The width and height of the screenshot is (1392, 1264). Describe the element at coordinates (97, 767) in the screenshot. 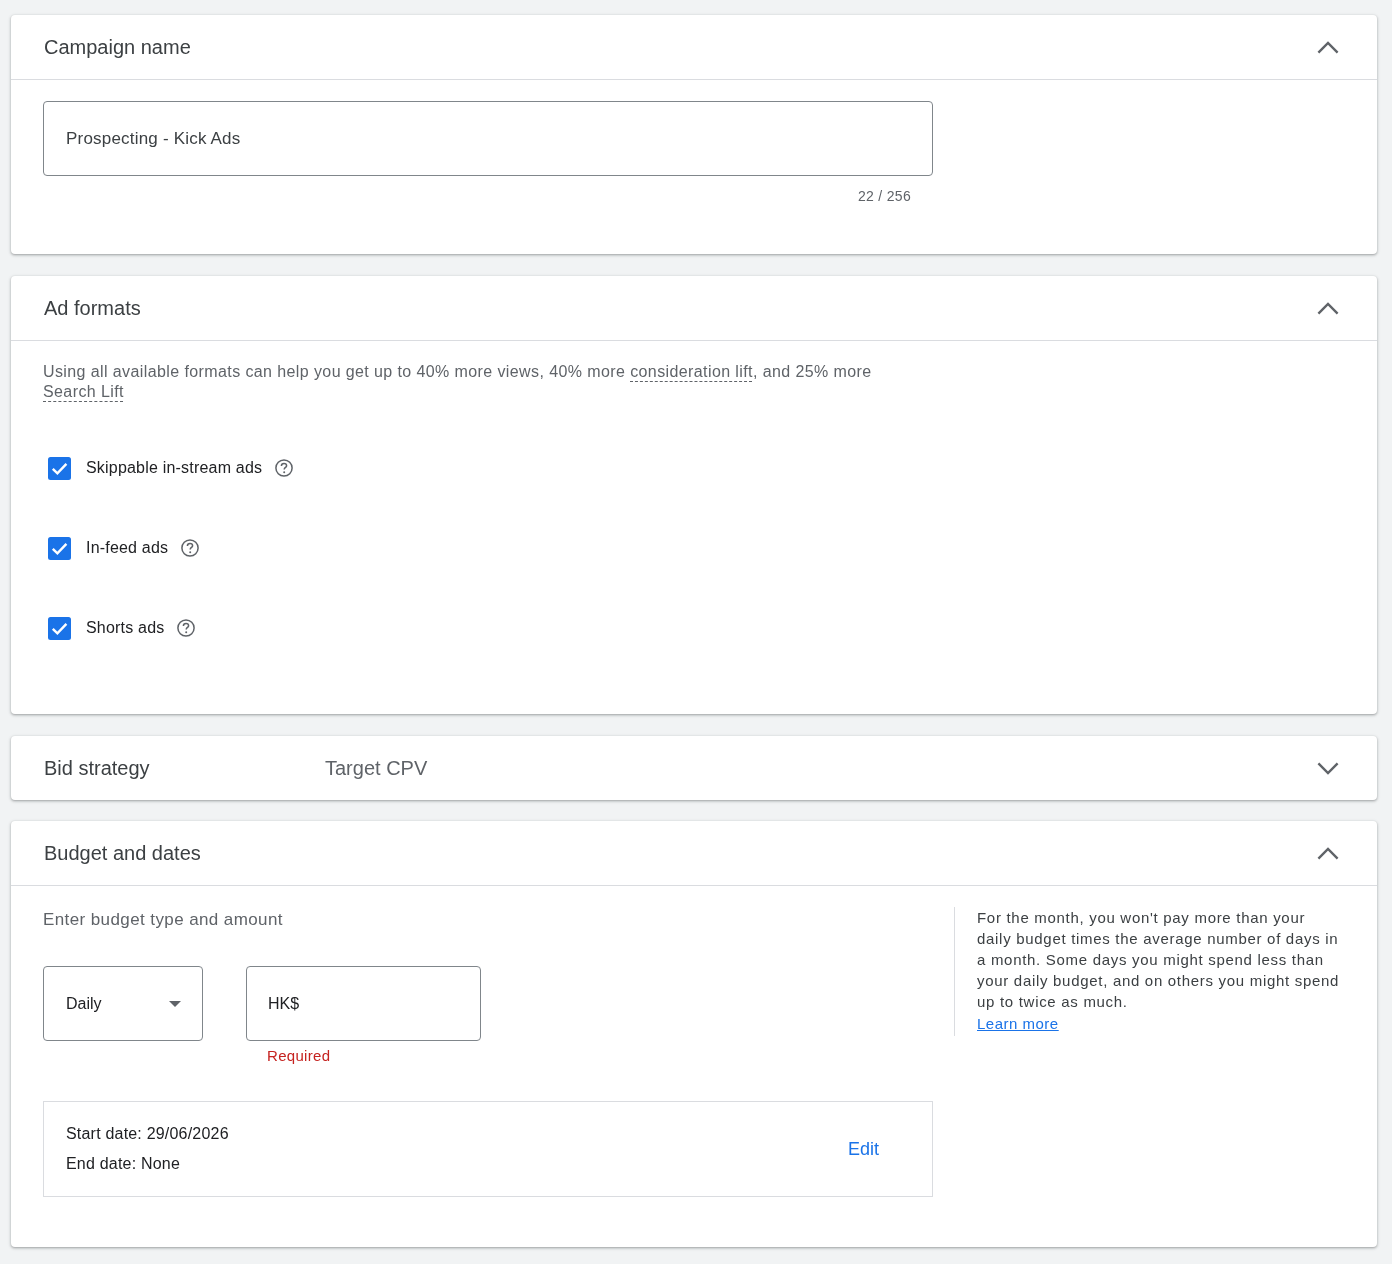

I see `section-title: Bid strategy` at that location.